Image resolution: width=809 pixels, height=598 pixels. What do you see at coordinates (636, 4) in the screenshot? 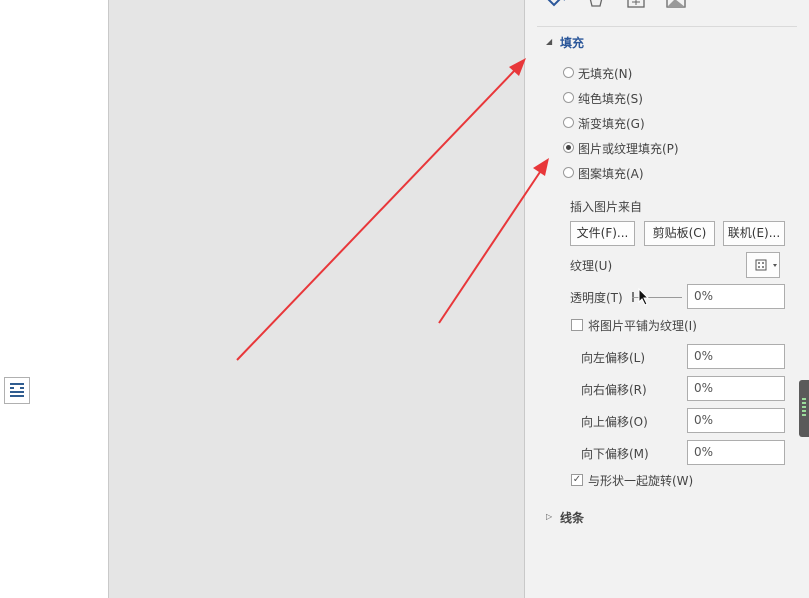
I see `size-properties-icon` at bounding box center [636, 4].